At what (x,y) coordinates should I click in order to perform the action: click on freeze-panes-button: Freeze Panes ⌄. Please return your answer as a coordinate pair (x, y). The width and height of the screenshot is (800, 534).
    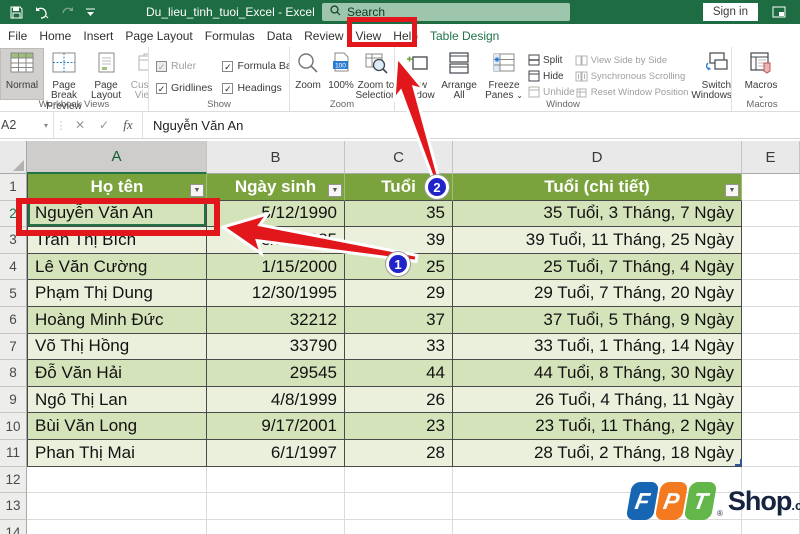
    Looking at the image, I should click on (504, 75).